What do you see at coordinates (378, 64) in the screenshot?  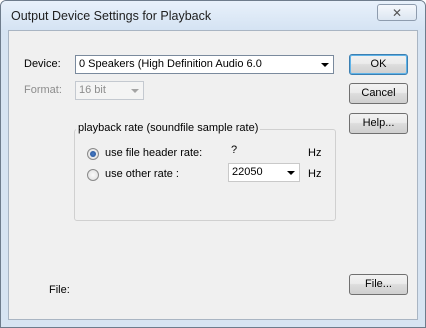 I see `ok-button: OK` at bounding box center [378, 64].